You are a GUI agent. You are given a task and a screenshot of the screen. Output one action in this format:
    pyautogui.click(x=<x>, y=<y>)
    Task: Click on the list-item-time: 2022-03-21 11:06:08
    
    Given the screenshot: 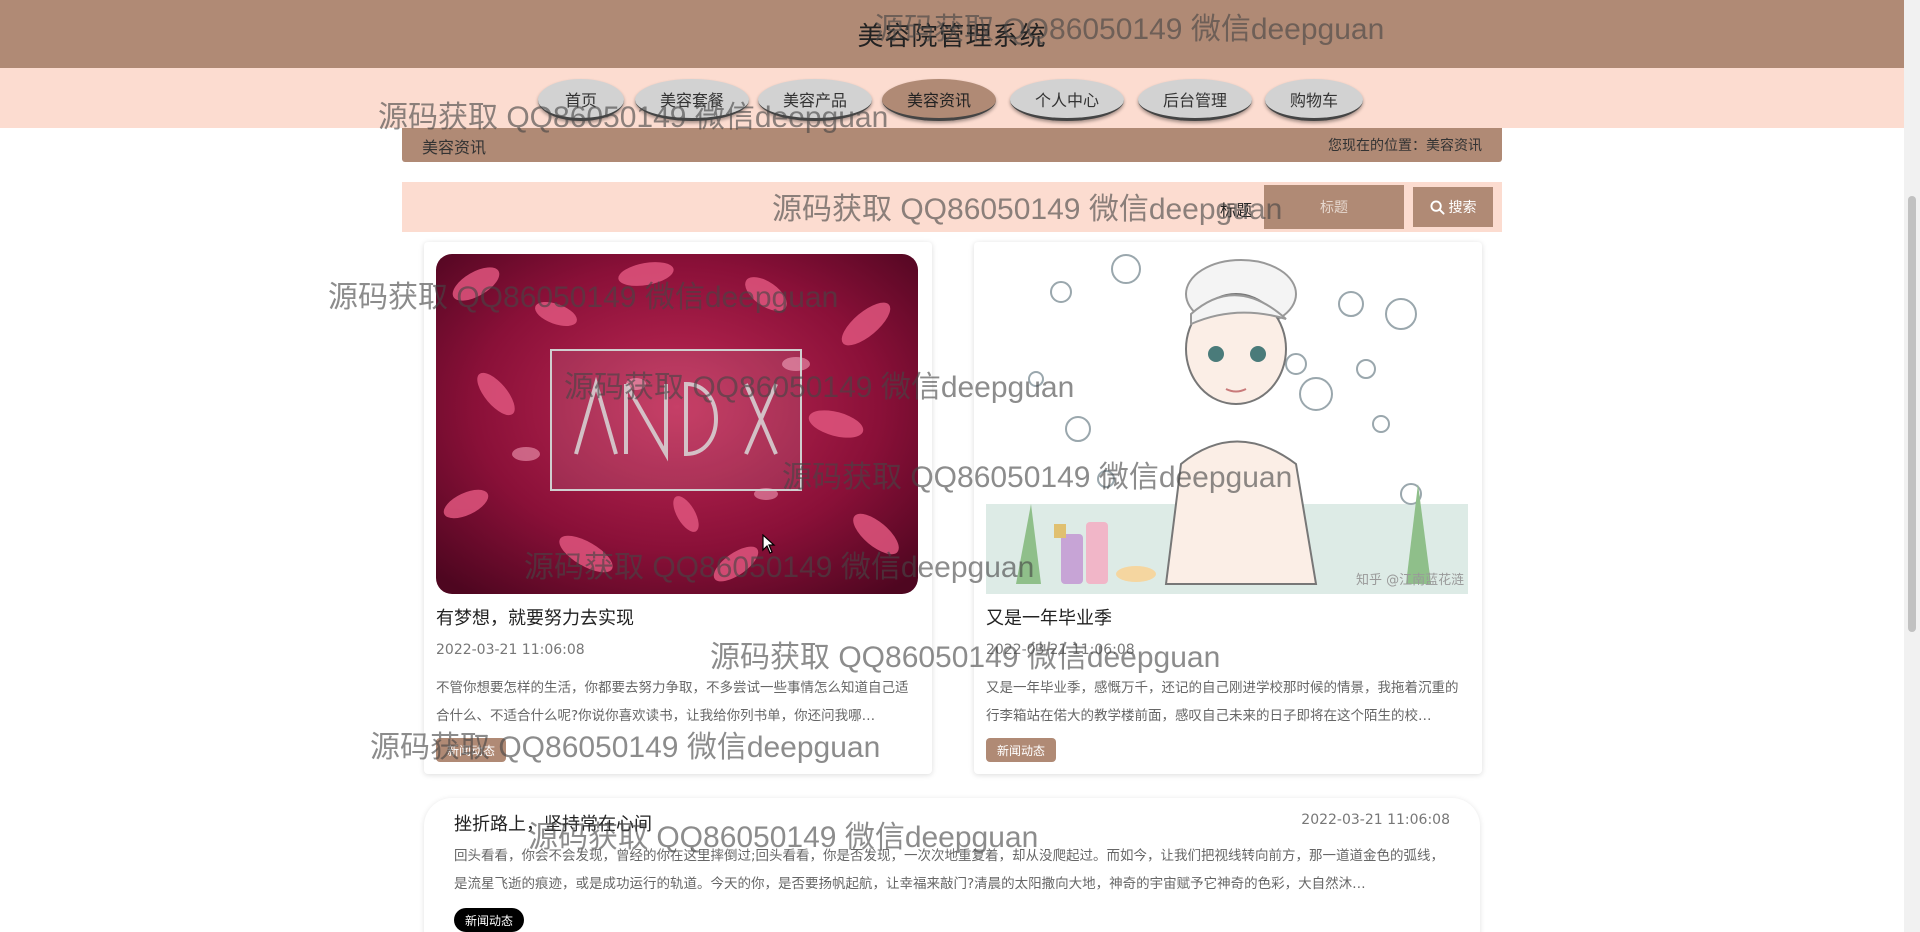 What is the action you would take?
    pyautogui.click(x=1375, y=820)
    